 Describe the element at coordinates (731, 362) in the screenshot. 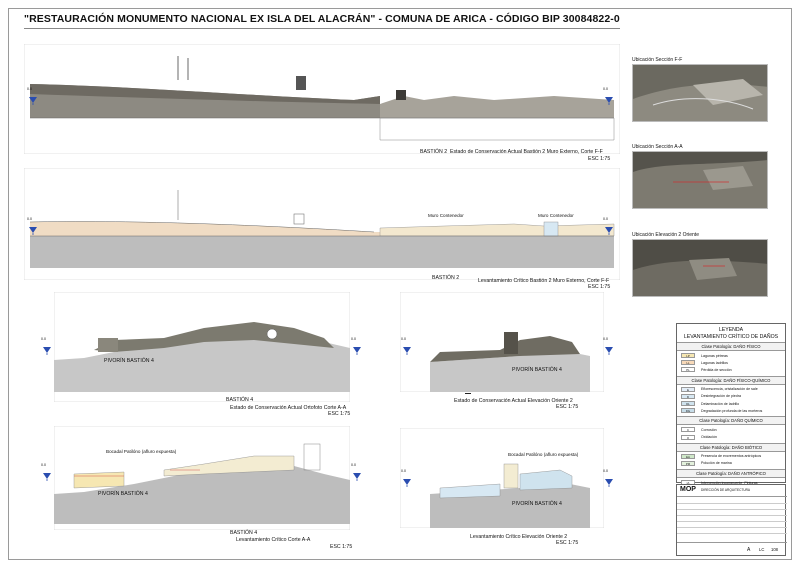

I see `legend-row: LL Lagunas ladrillos` at that location.